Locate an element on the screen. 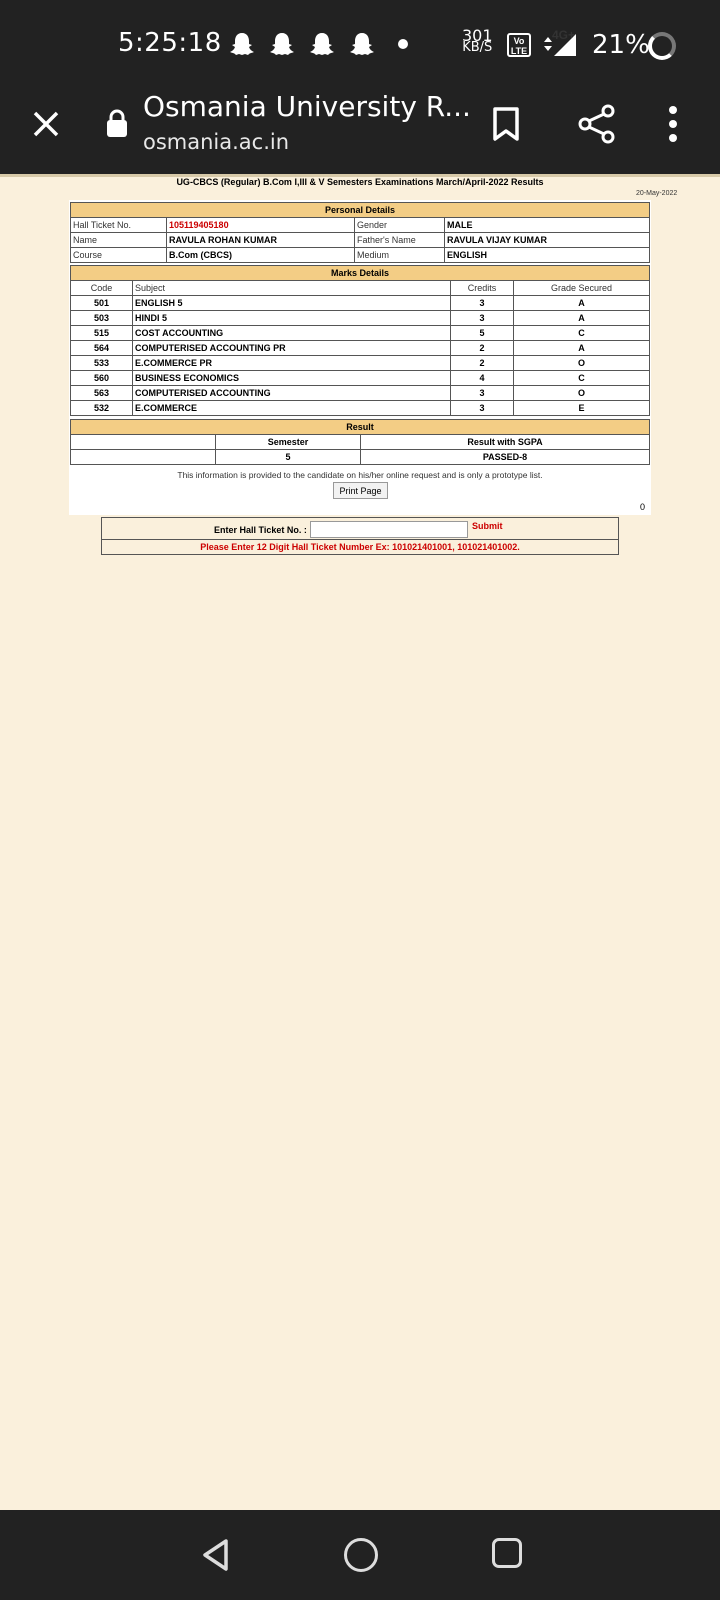 The image size is (720, 1600). volte-icon: Vo LTE is located at coordinates (519, 45).